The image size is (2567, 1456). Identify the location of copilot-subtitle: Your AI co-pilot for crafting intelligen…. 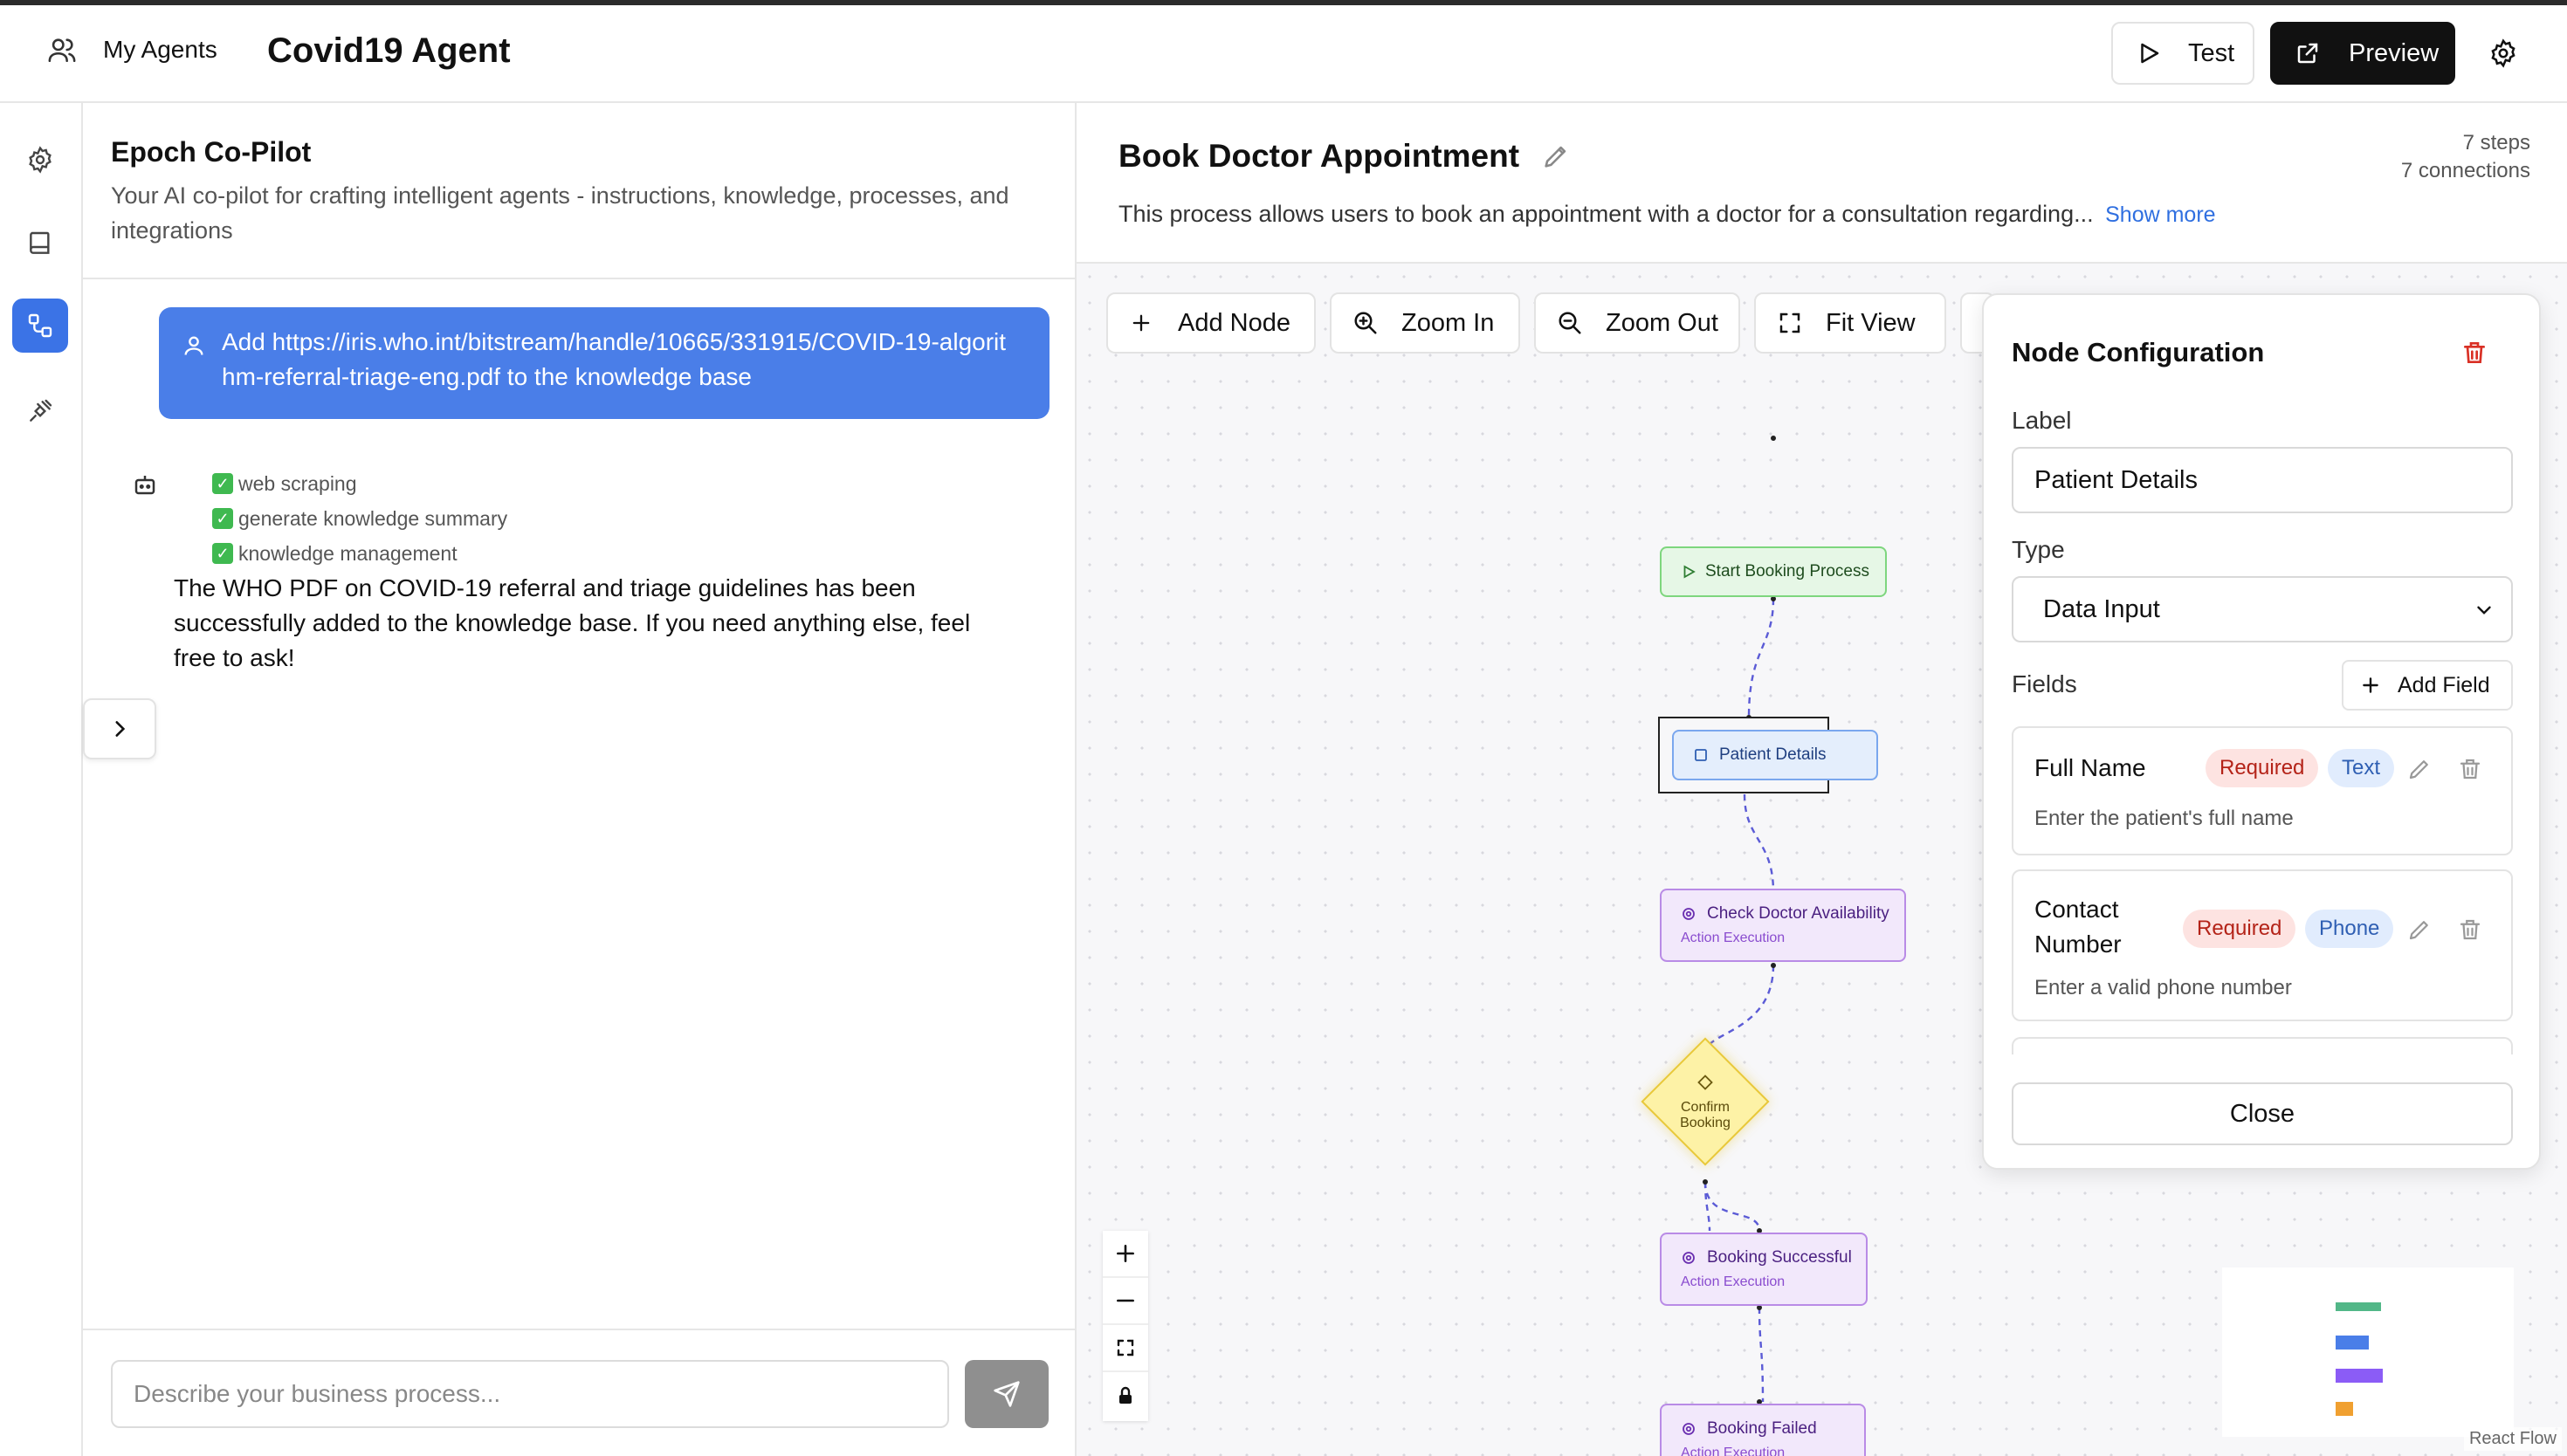
(560, 213).